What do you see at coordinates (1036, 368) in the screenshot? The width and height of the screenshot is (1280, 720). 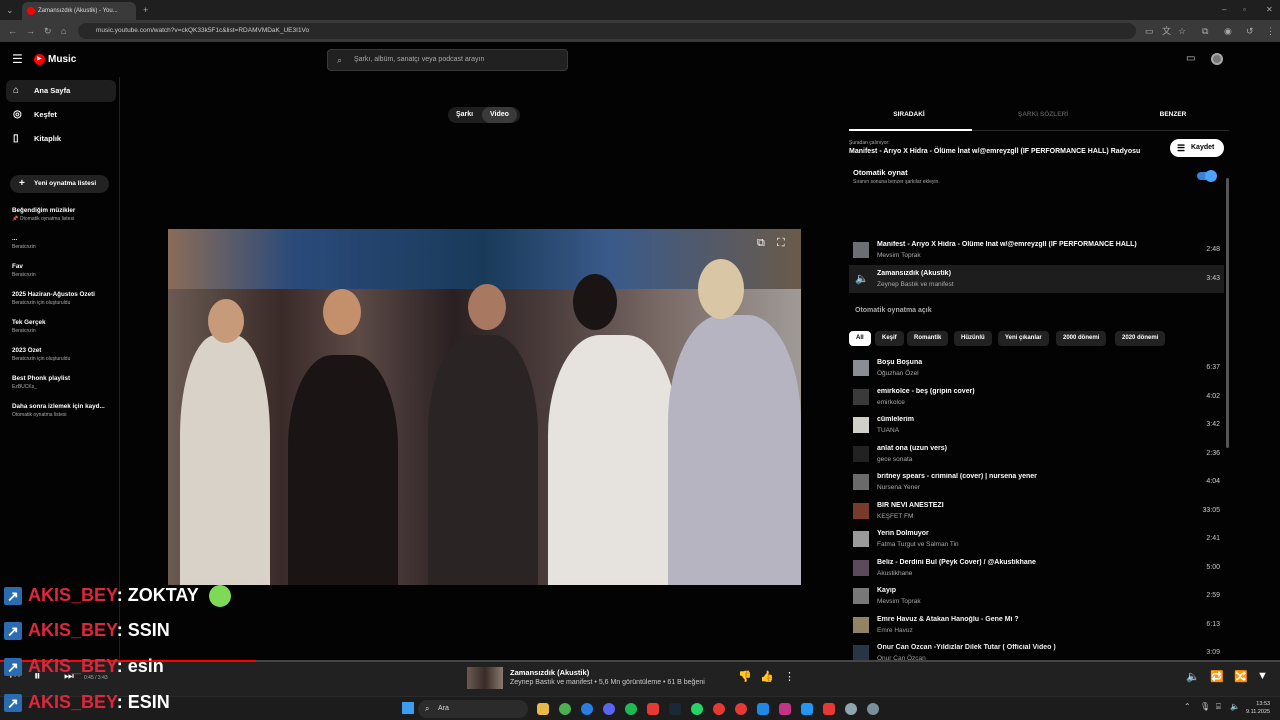 I see `queue-row: Boşu Boşuna Oğuzhan Özel 6:37` at bounding box center [1036, 368].